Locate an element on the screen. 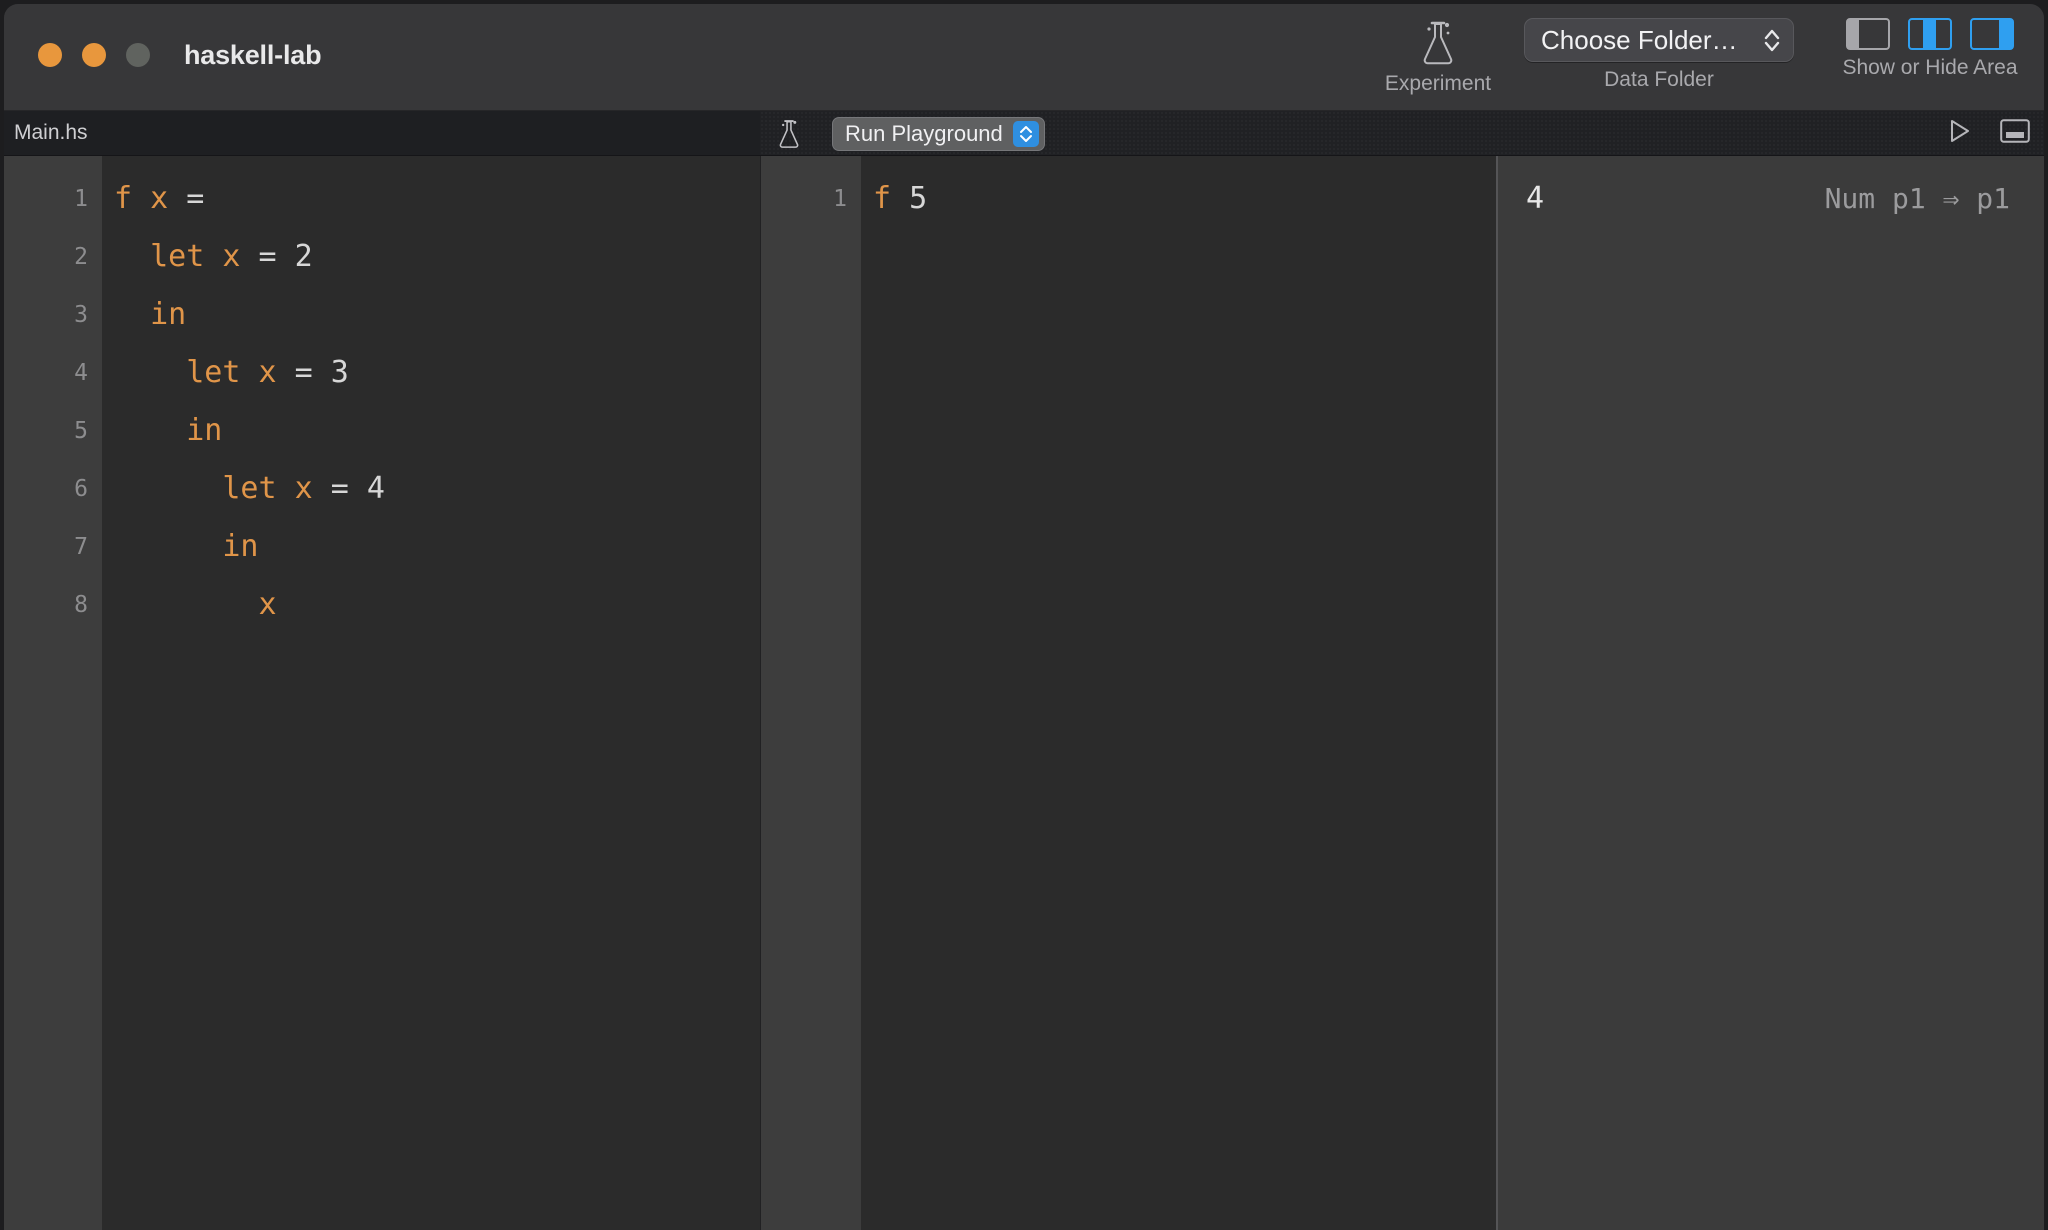 The height and width of the screenshot is (1230, 2048). code-line: let x = 2 is located at coordinates (431, 257).